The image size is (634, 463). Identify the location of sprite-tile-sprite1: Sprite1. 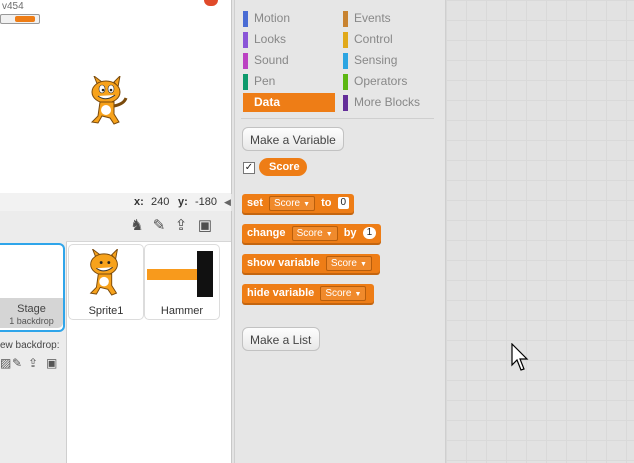
(106, 282).